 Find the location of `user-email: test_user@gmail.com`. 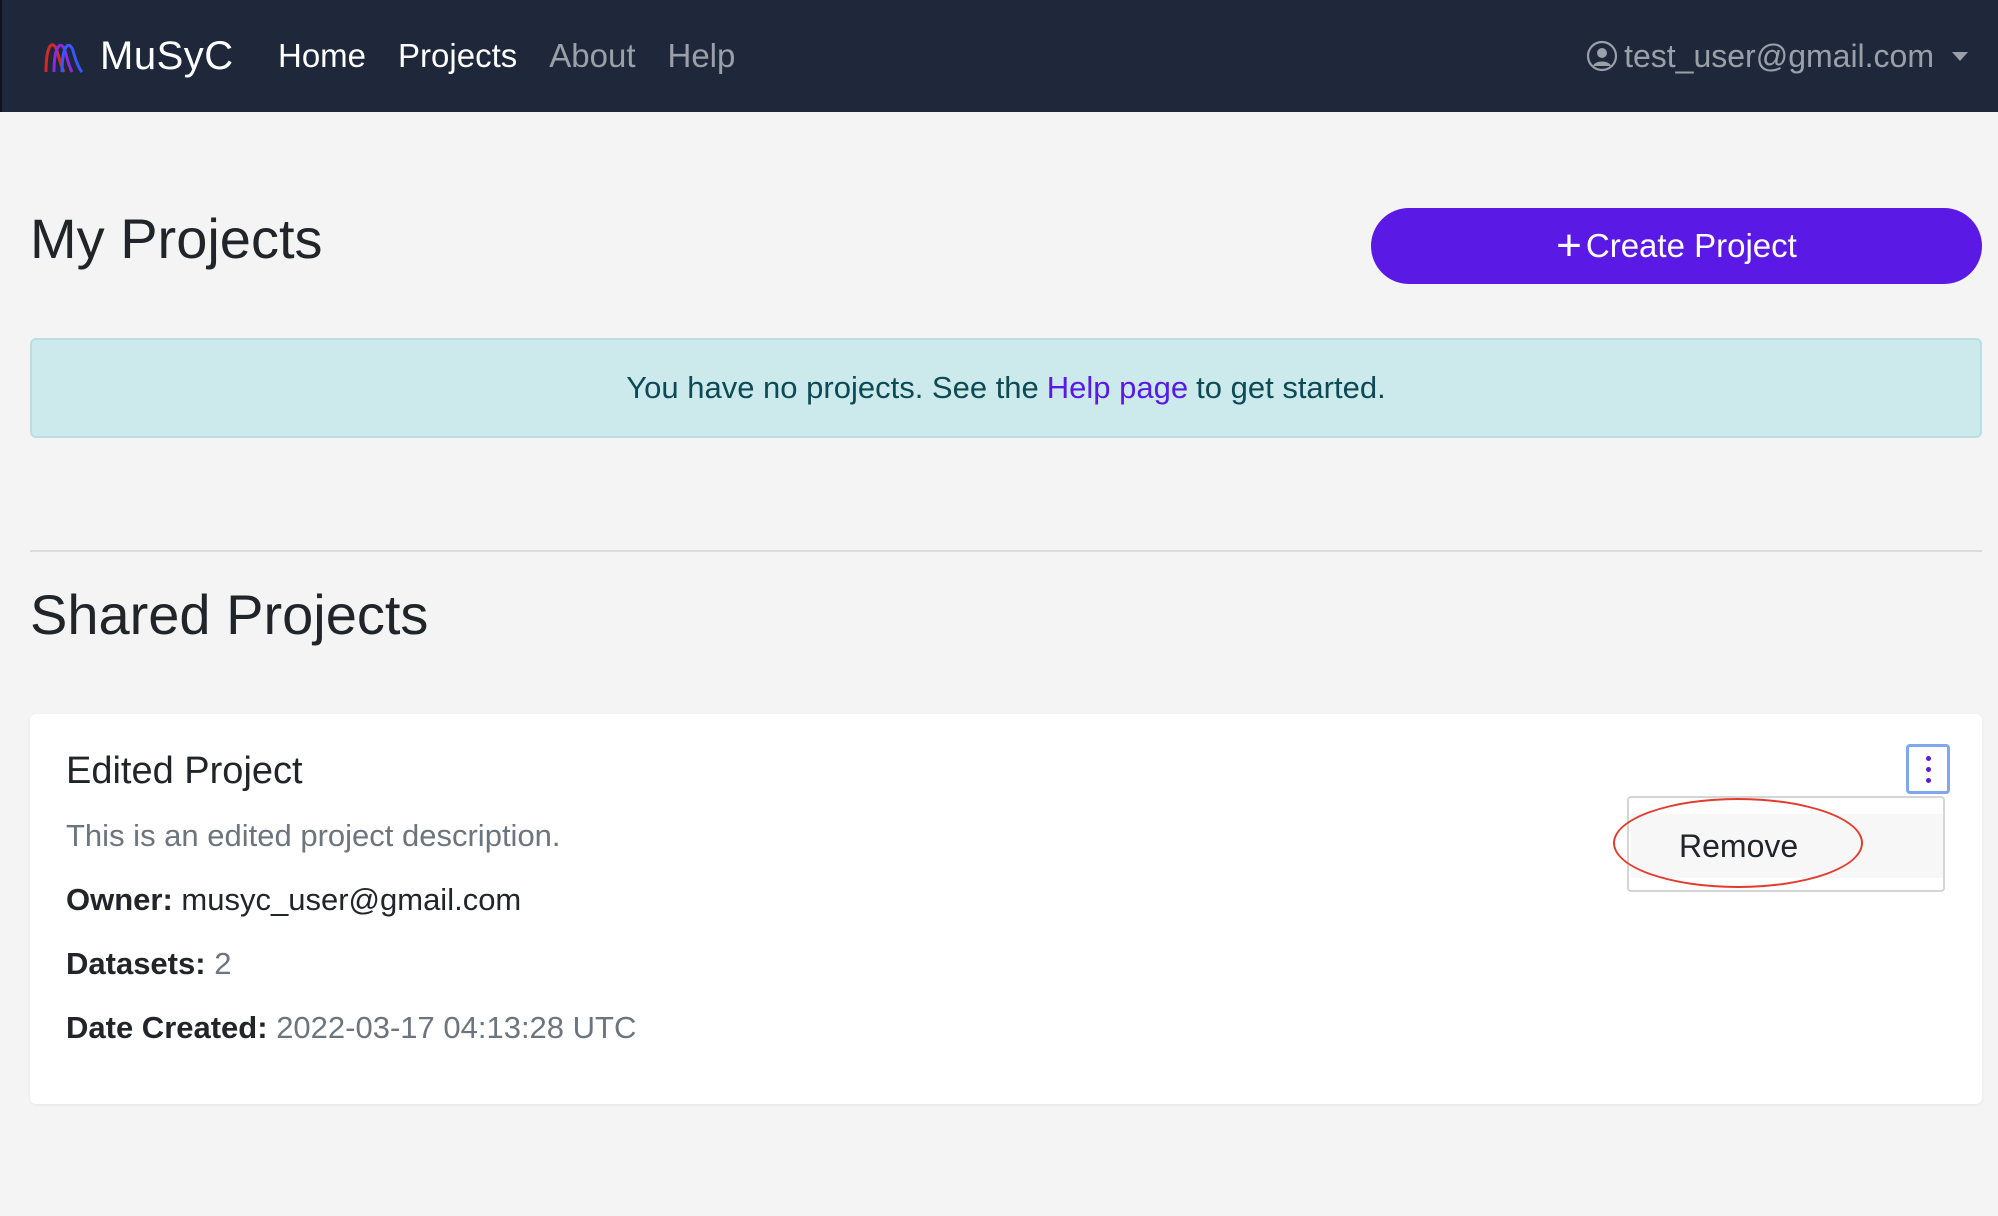

user-email: test_user@gmail.com is located at coordinates (1779, 55).